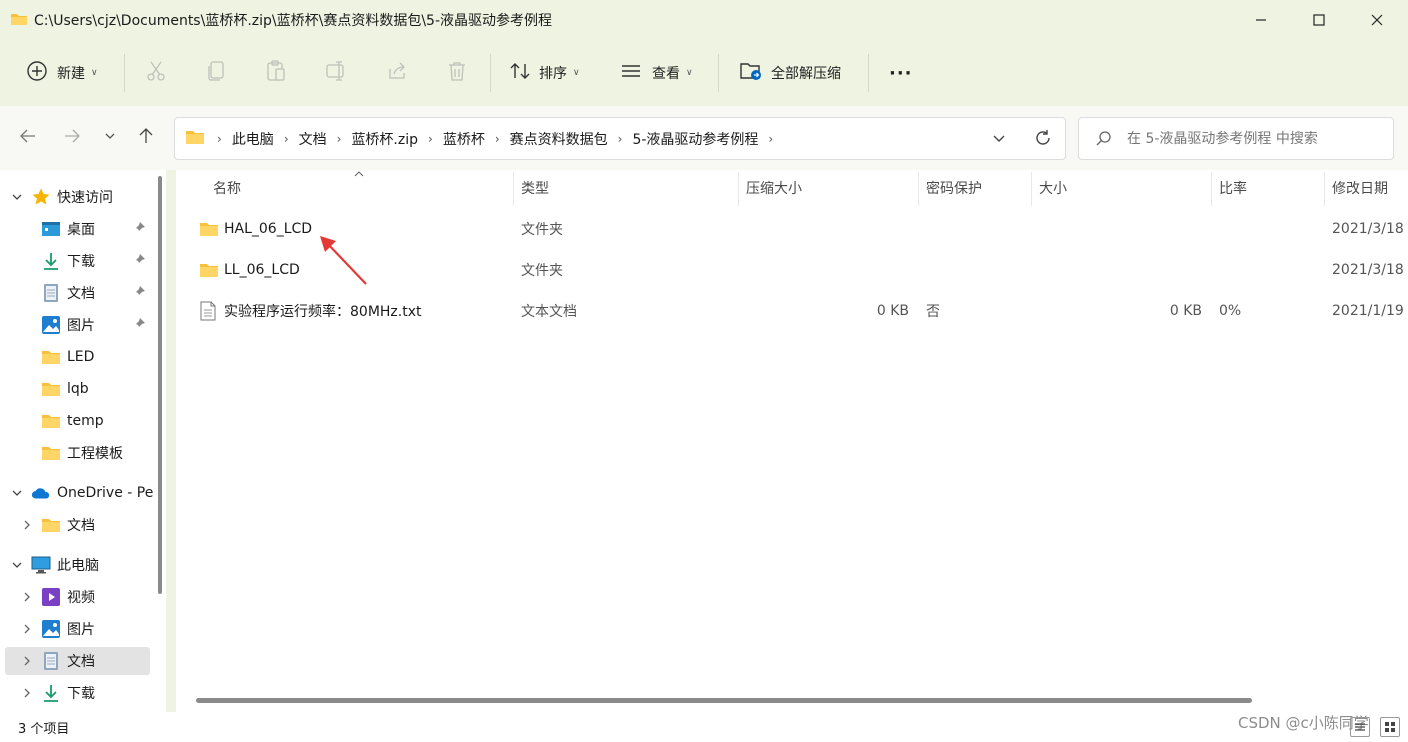 Image resolution: width=1408 pixels, height=742 pixels. What do you see at coordinates (216, 73) in the screenshot?
I see `copy-button` at bounding box center [216, 73].